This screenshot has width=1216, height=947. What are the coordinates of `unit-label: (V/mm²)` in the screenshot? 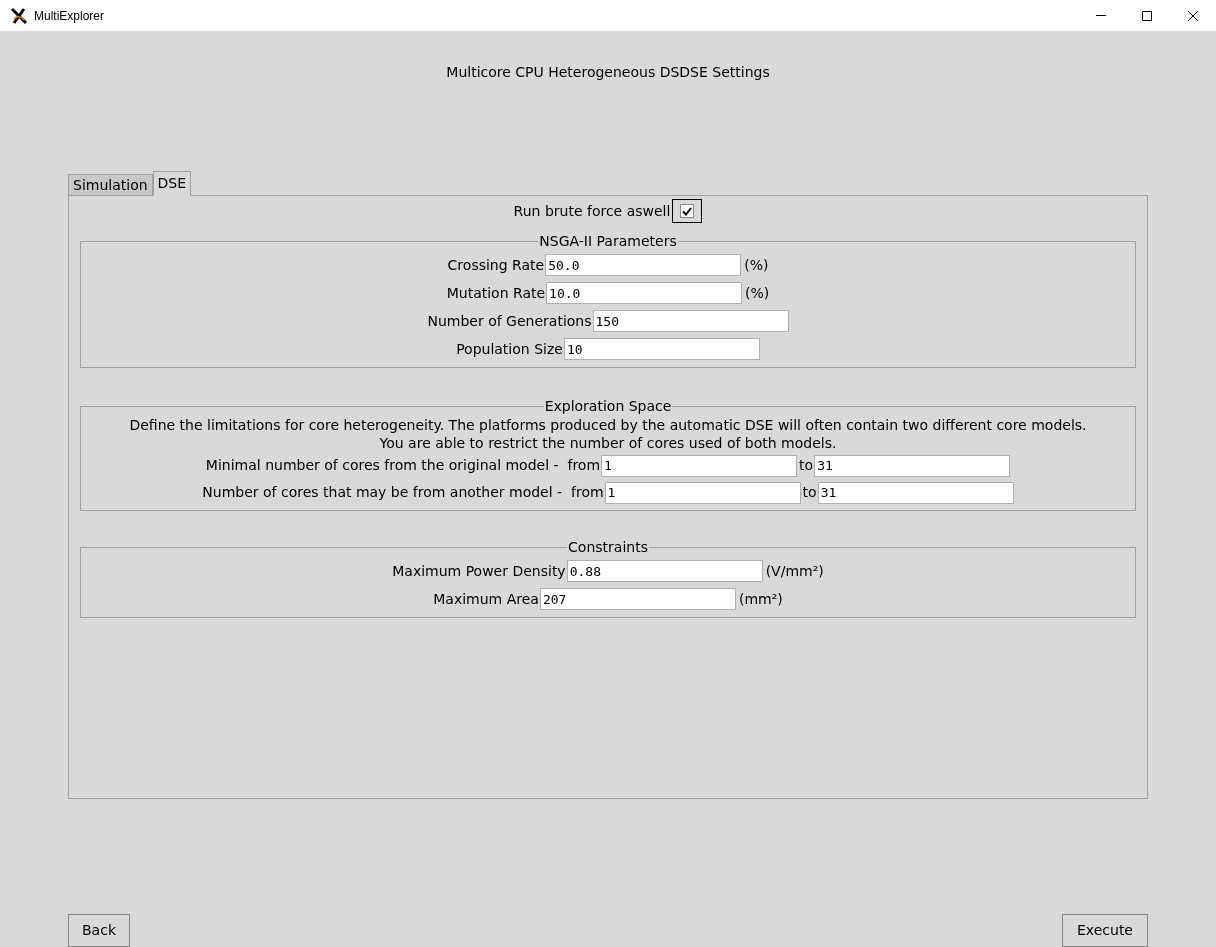 It's located at (794, 571).